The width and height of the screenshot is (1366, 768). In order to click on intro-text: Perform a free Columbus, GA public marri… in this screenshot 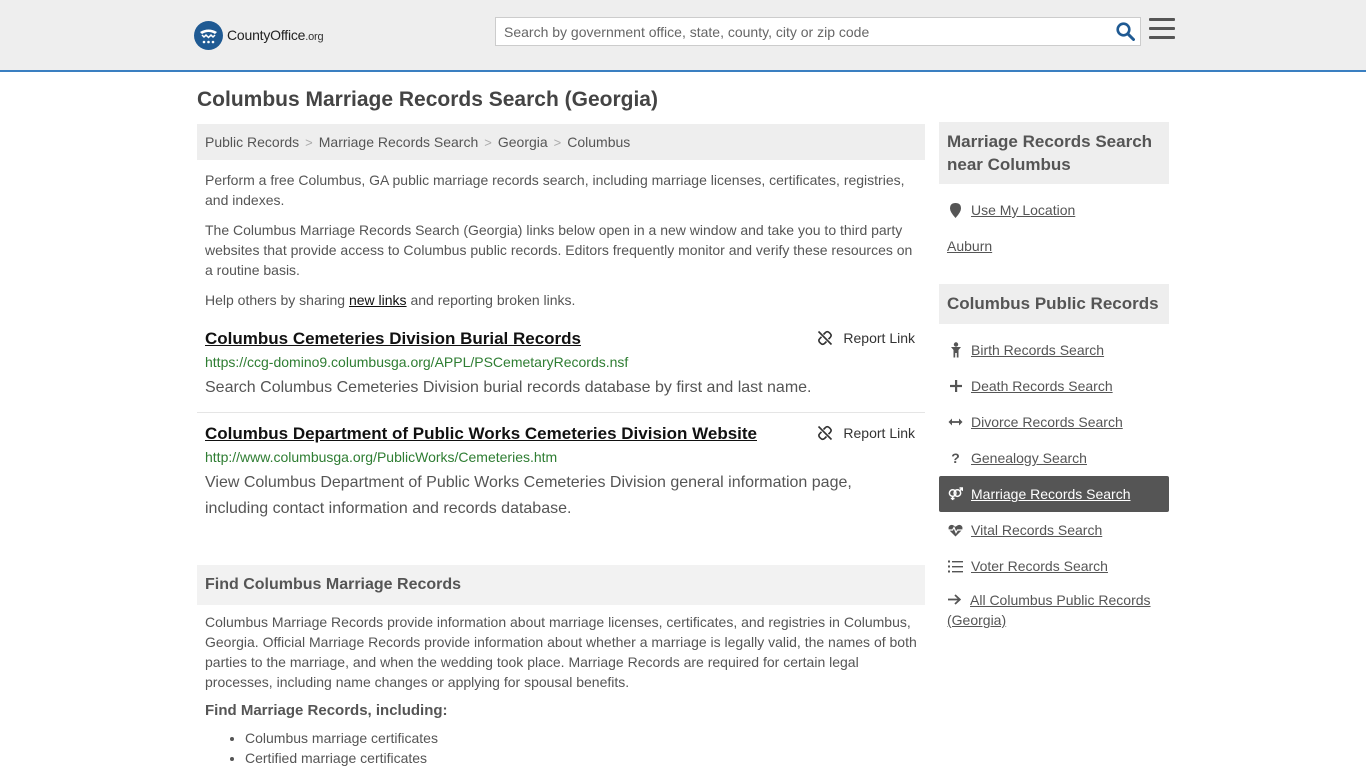, I will do `click(561, 240)`.